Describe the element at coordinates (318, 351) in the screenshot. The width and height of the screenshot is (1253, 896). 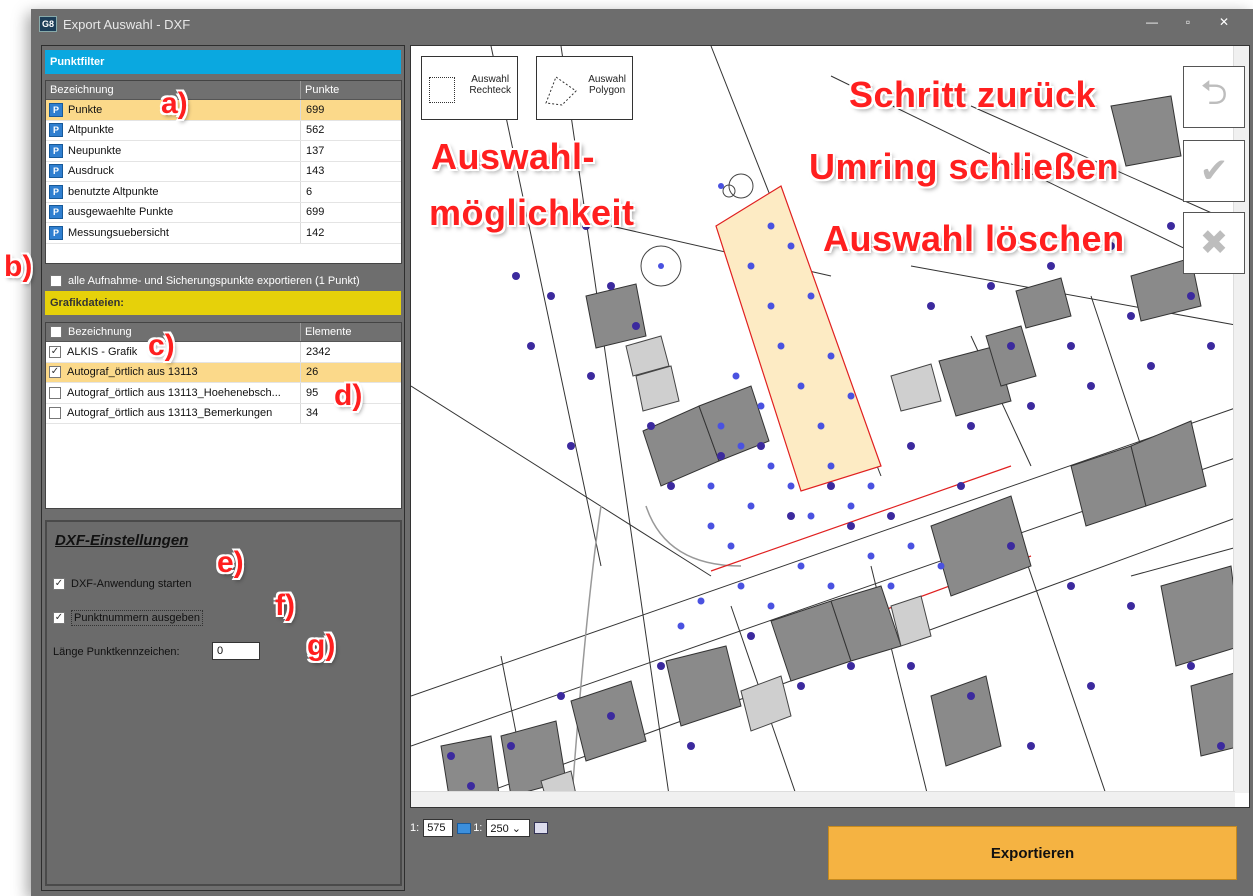
I see `row-count: 2342` at that location.